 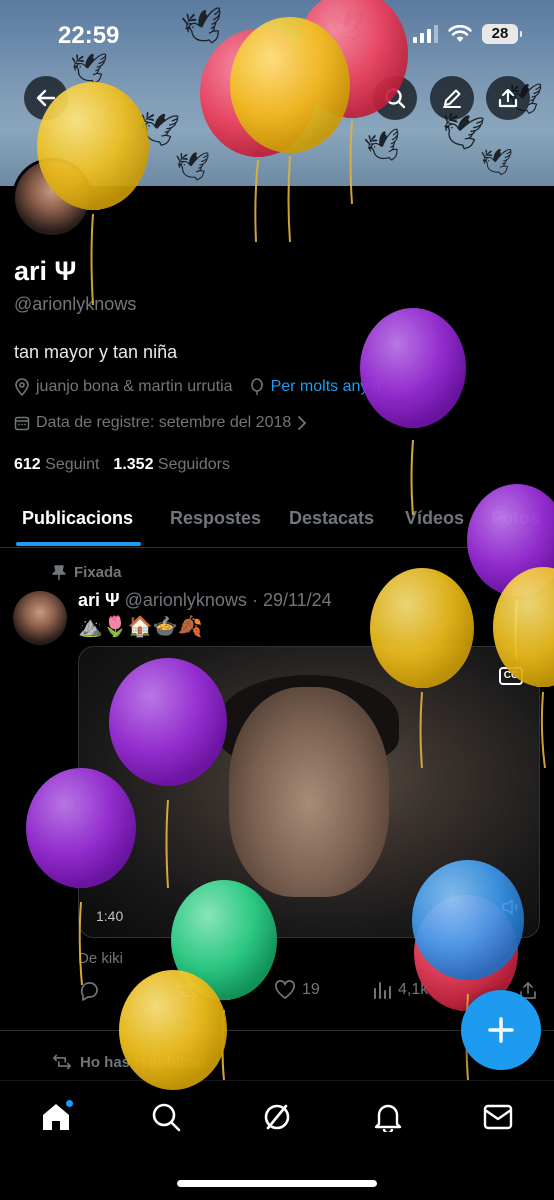 I want to click on follow-stats: 612 Seguint 1.352 Seguidors, so click(x=122, y=465).